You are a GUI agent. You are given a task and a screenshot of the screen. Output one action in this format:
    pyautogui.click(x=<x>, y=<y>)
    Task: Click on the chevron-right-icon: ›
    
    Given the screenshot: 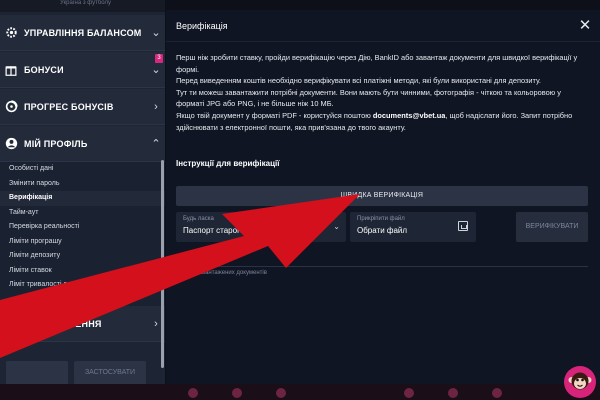 What is the action you would take?
    pyautogui.click(x=156, y=106)
    